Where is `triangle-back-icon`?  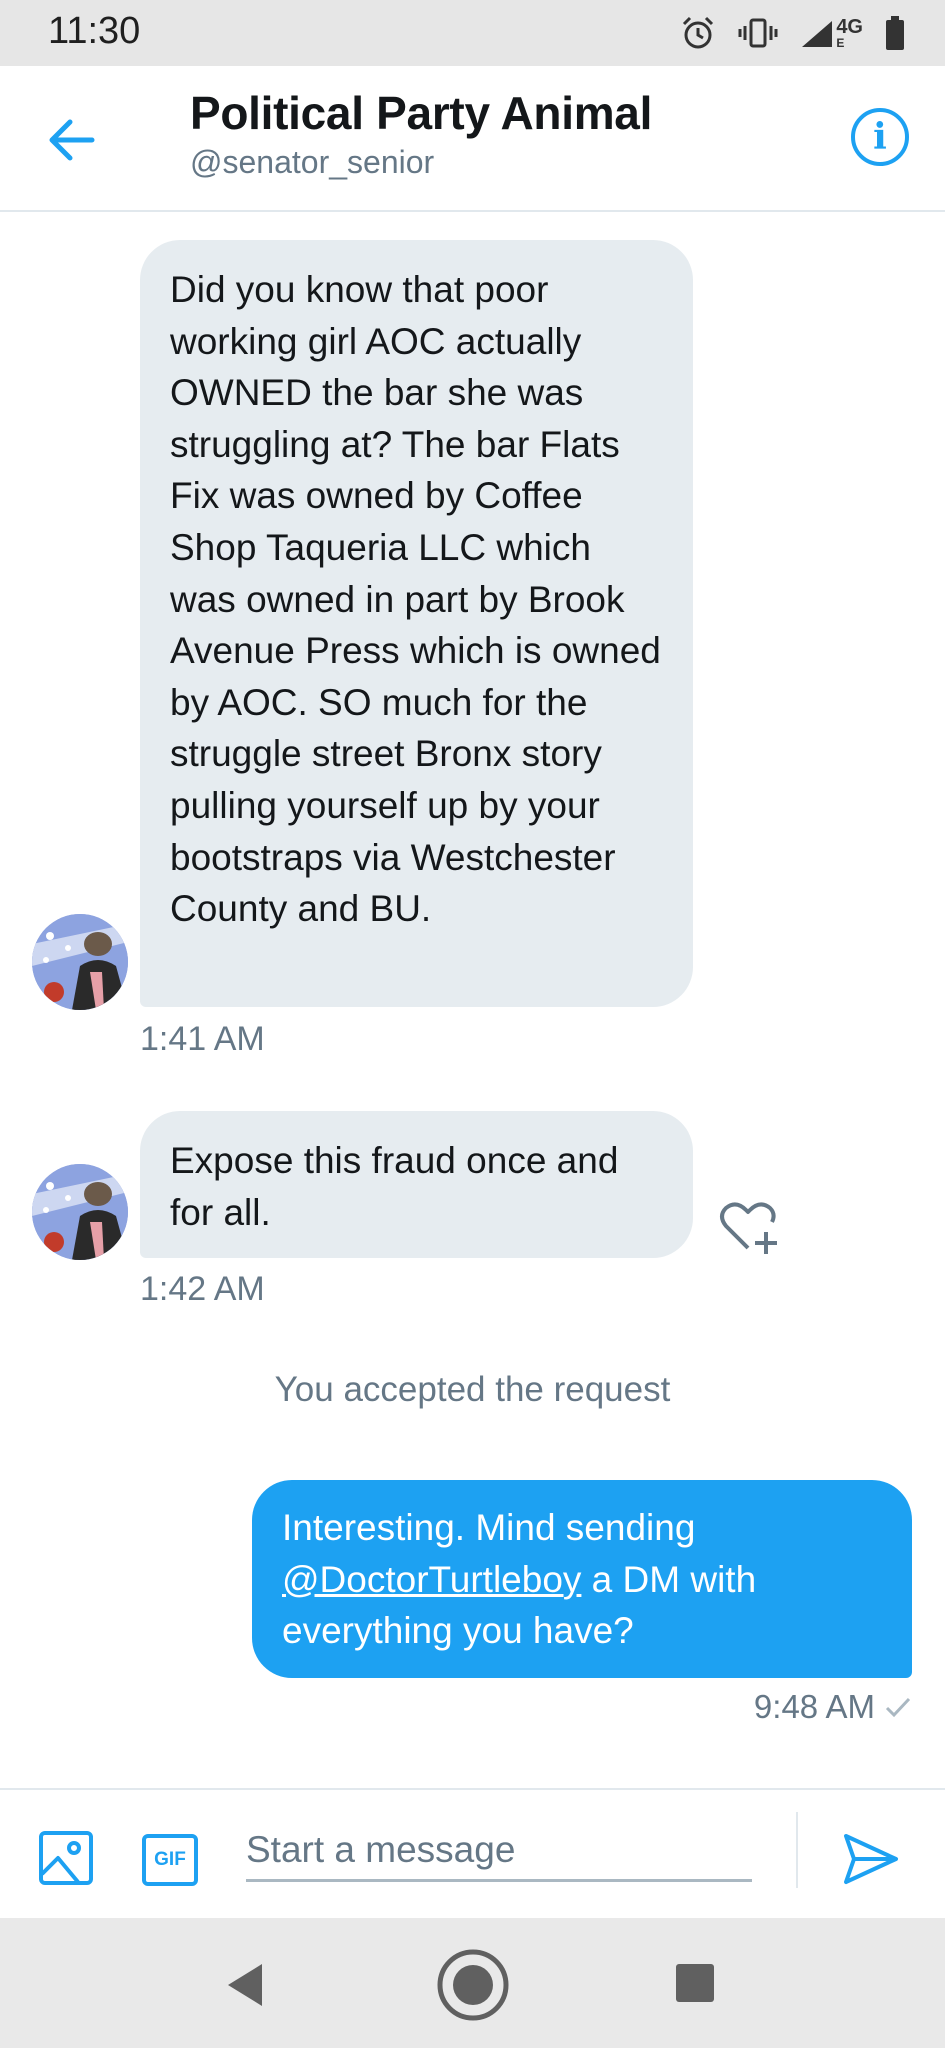
triangle-back-icon is located at coordinates (245, 1985).